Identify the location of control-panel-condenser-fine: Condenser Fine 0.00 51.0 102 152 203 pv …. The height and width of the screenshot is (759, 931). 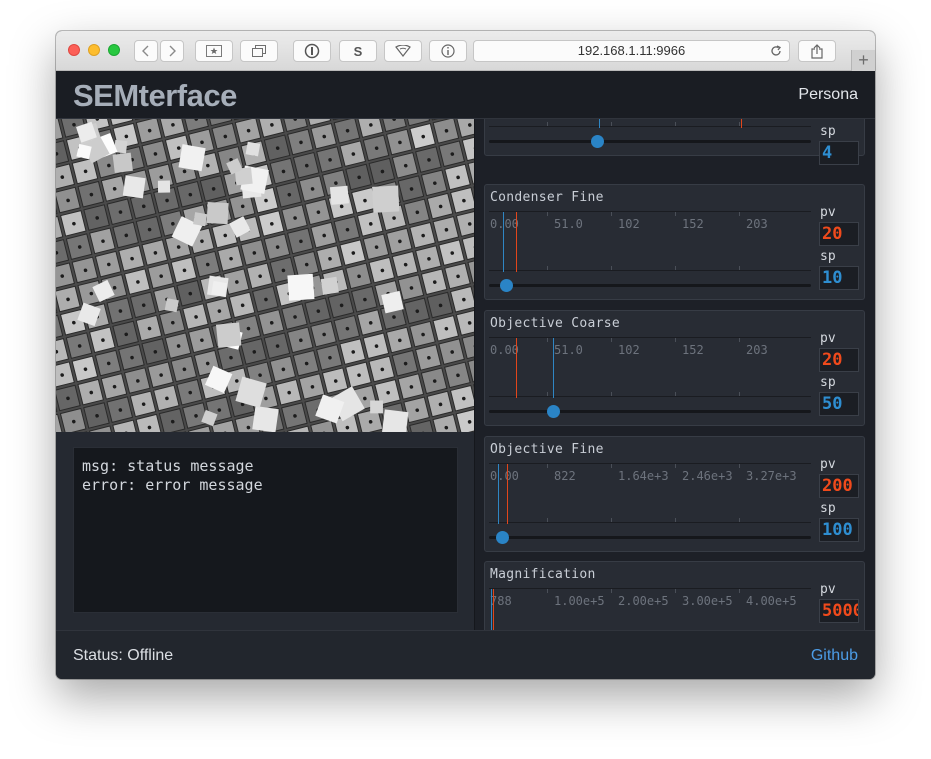
(674, 242).